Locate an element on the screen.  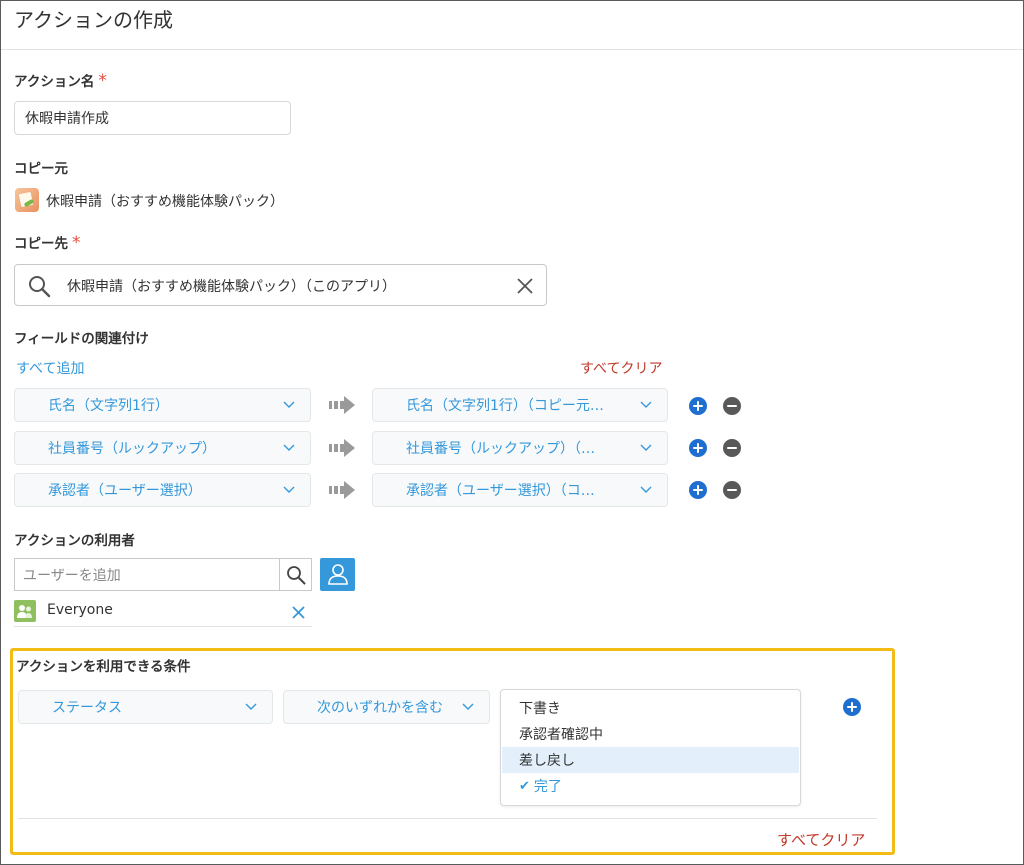
add-condition-button is located at coordinates (852, 707).